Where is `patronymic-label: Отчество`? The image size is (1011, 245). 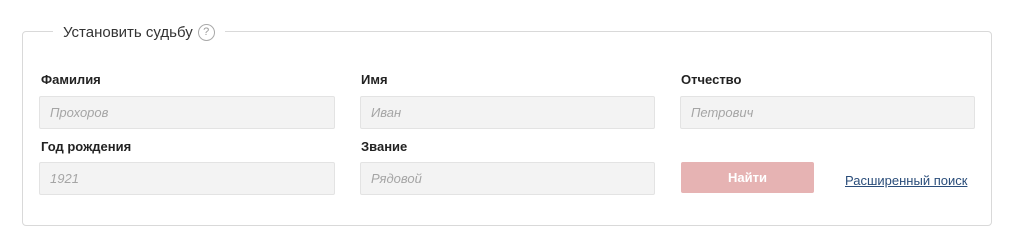 patronymic-label: Отчество is located at coordinates (711, 79).